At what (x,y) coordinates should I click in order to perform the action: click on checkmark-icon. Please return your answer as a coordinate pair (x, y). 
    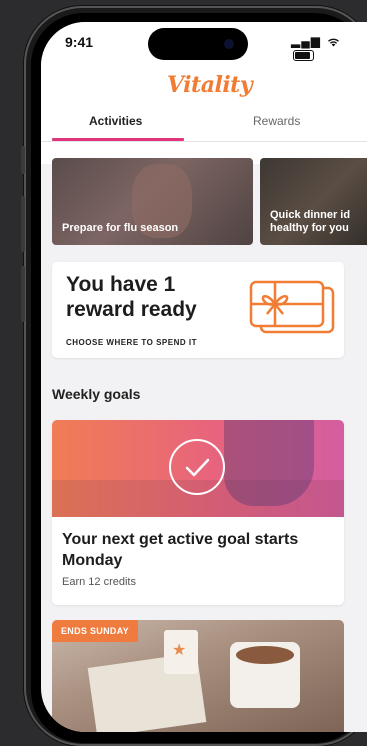
    Looking at the image, I should click on (197, 467).